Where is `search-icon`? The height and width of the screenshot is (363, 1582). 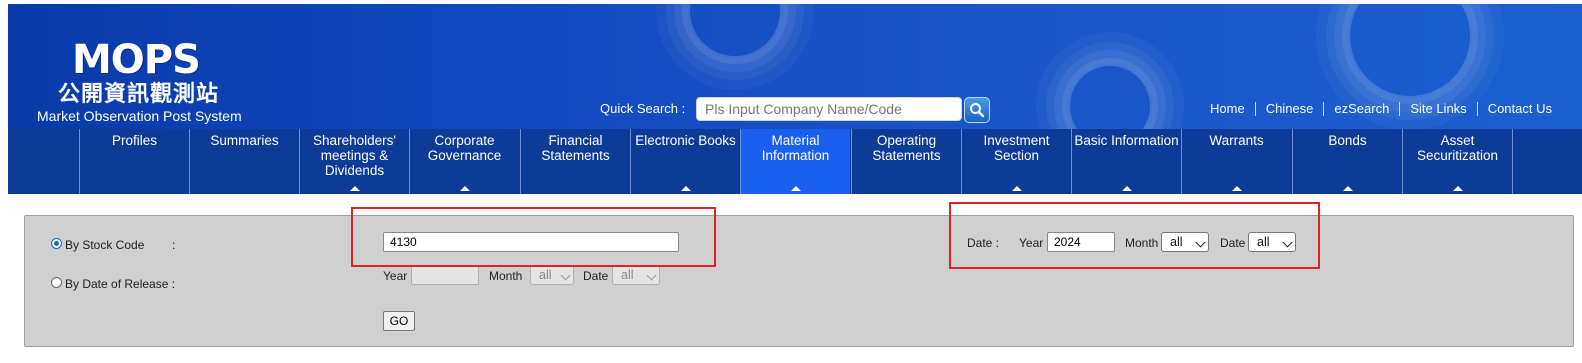 search-icon is located at coordinates (977, 110).